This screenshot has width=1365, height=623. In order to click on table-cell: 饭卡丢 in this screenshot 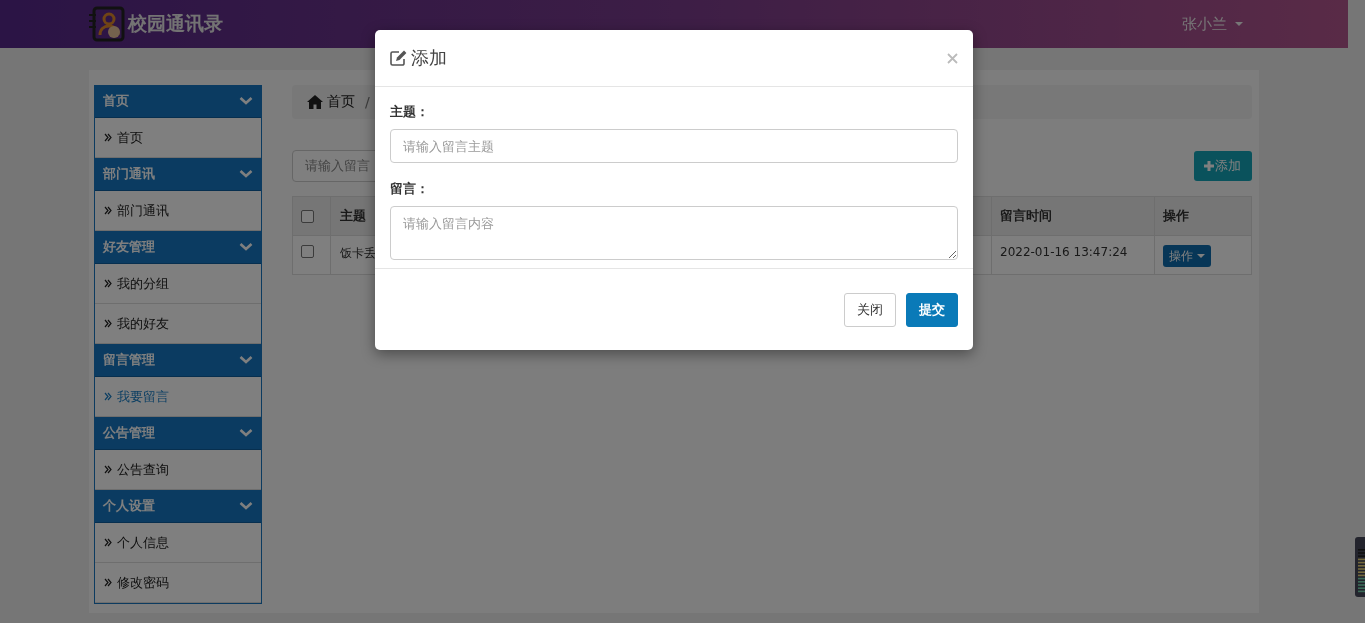, I will do `click(358, 253)`.